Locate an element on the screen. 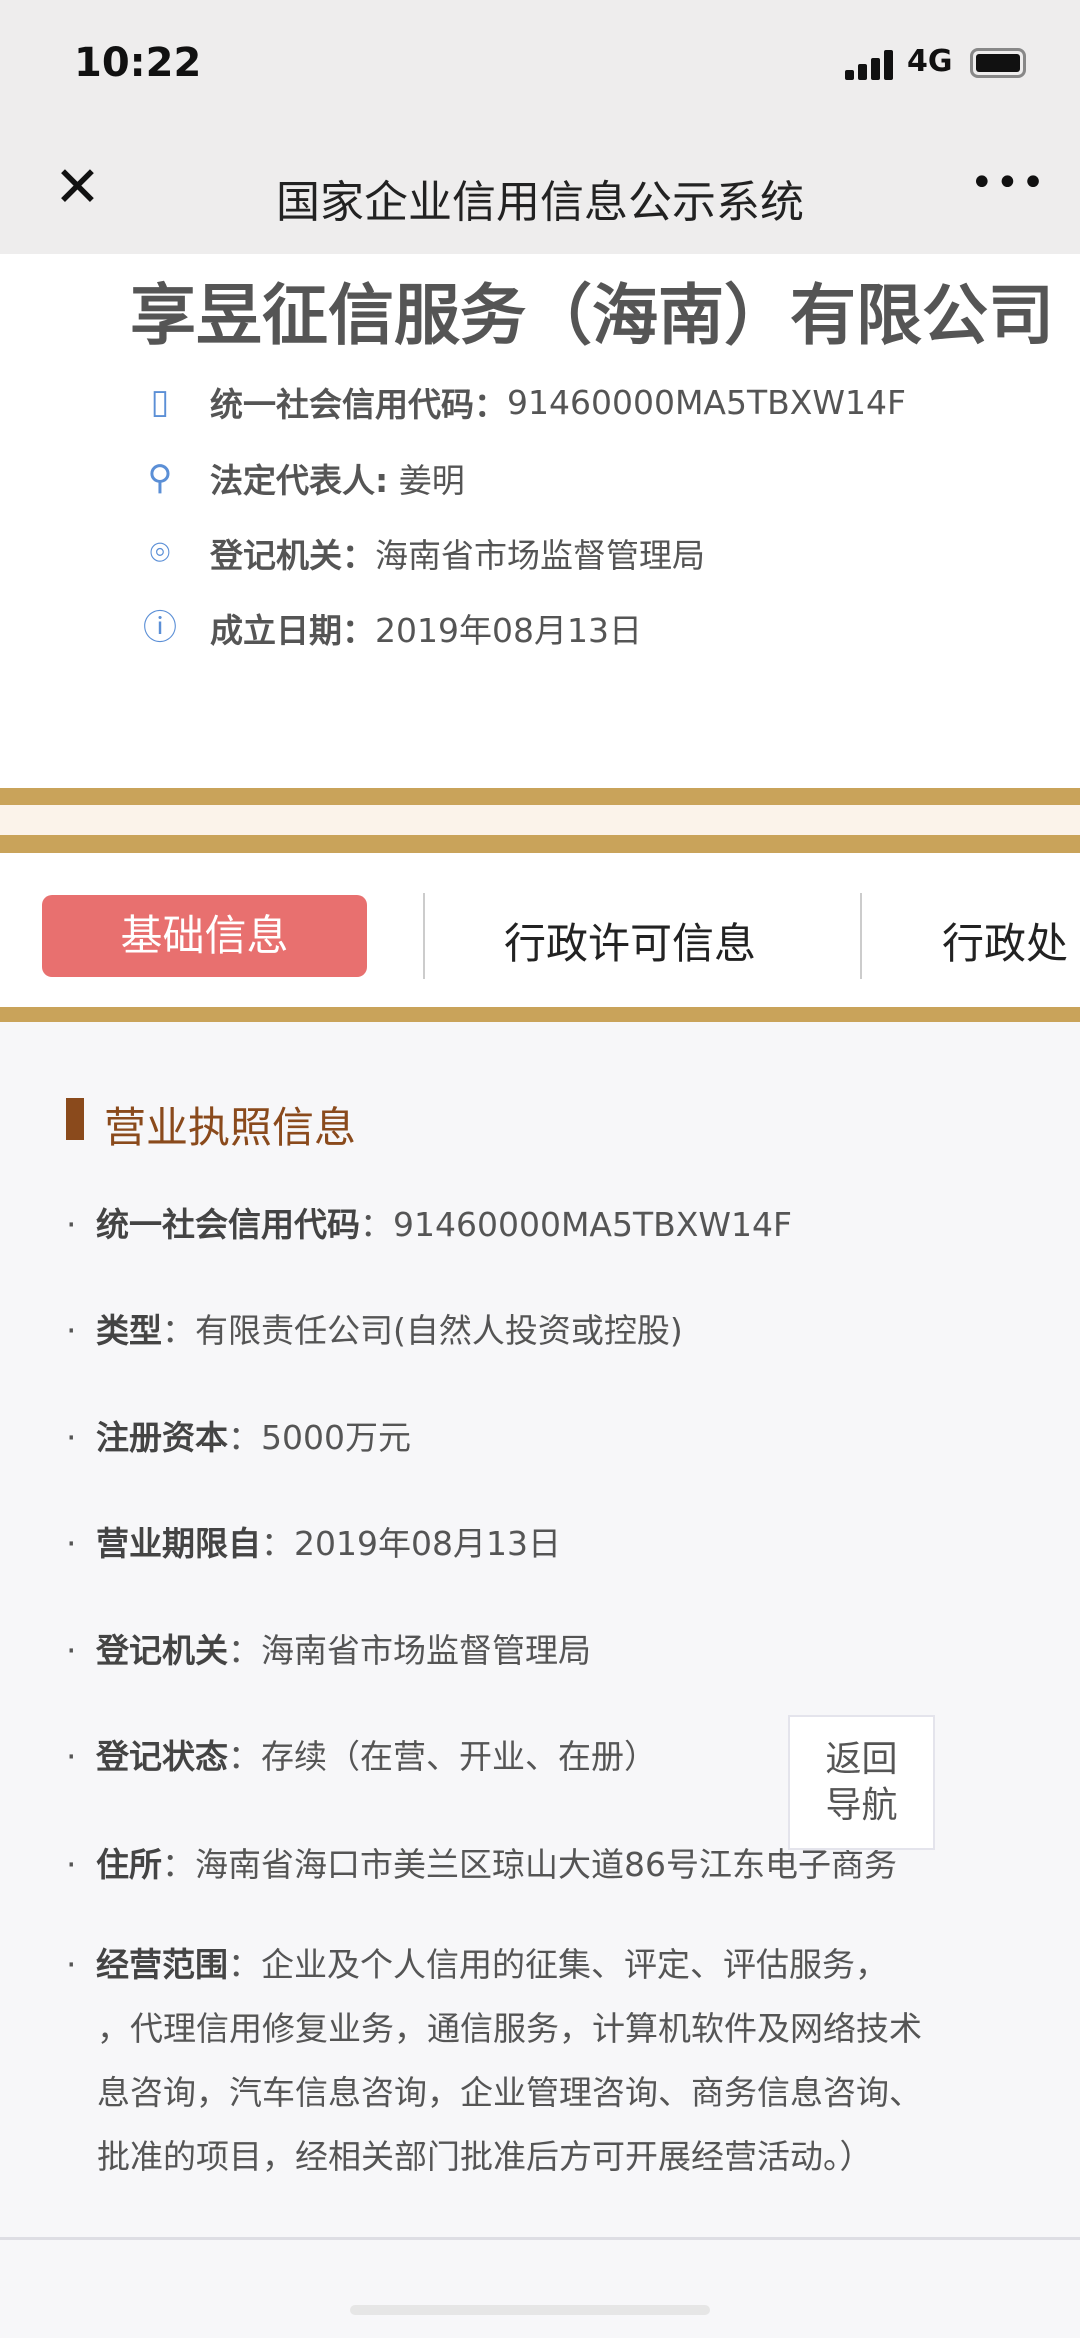  row-term: · 营业期限自：2019年08月13日 is located at coordinates (313, 1543).